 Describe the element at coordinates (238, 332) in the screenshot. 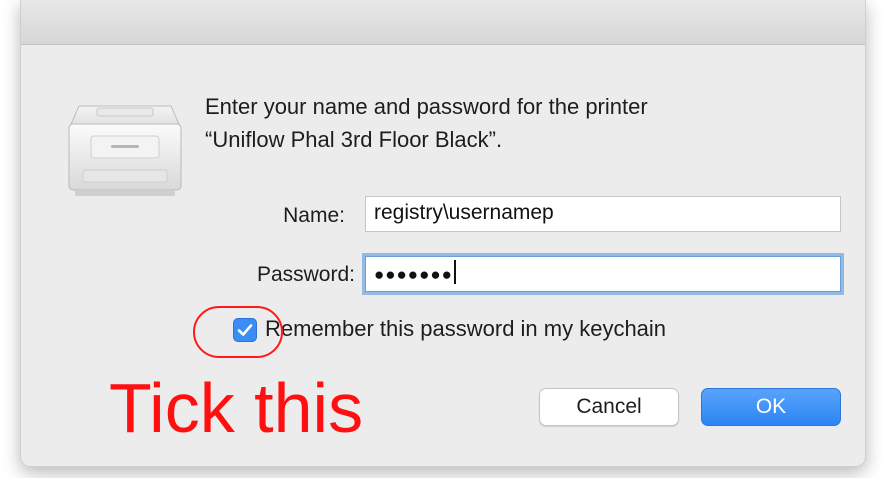

I see `annotation-circle` at that location.